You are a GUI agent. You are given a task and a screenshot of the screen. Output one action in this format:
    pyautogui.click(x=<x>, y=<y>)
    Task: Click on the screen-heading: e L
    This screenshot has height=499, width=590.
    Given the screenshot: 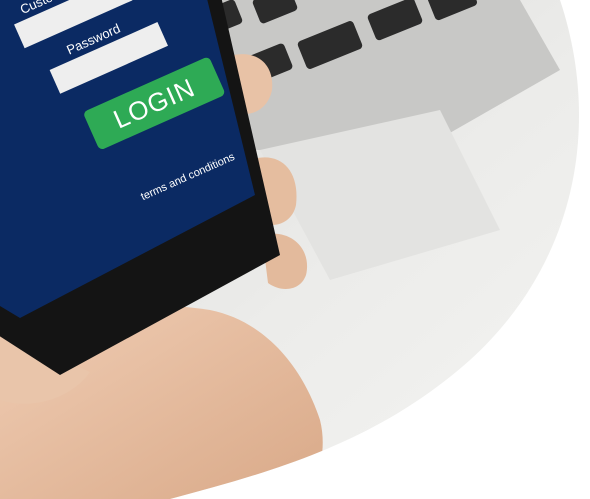 What is the action you would take?
    pyautogui.click(x=9, y=6)
    